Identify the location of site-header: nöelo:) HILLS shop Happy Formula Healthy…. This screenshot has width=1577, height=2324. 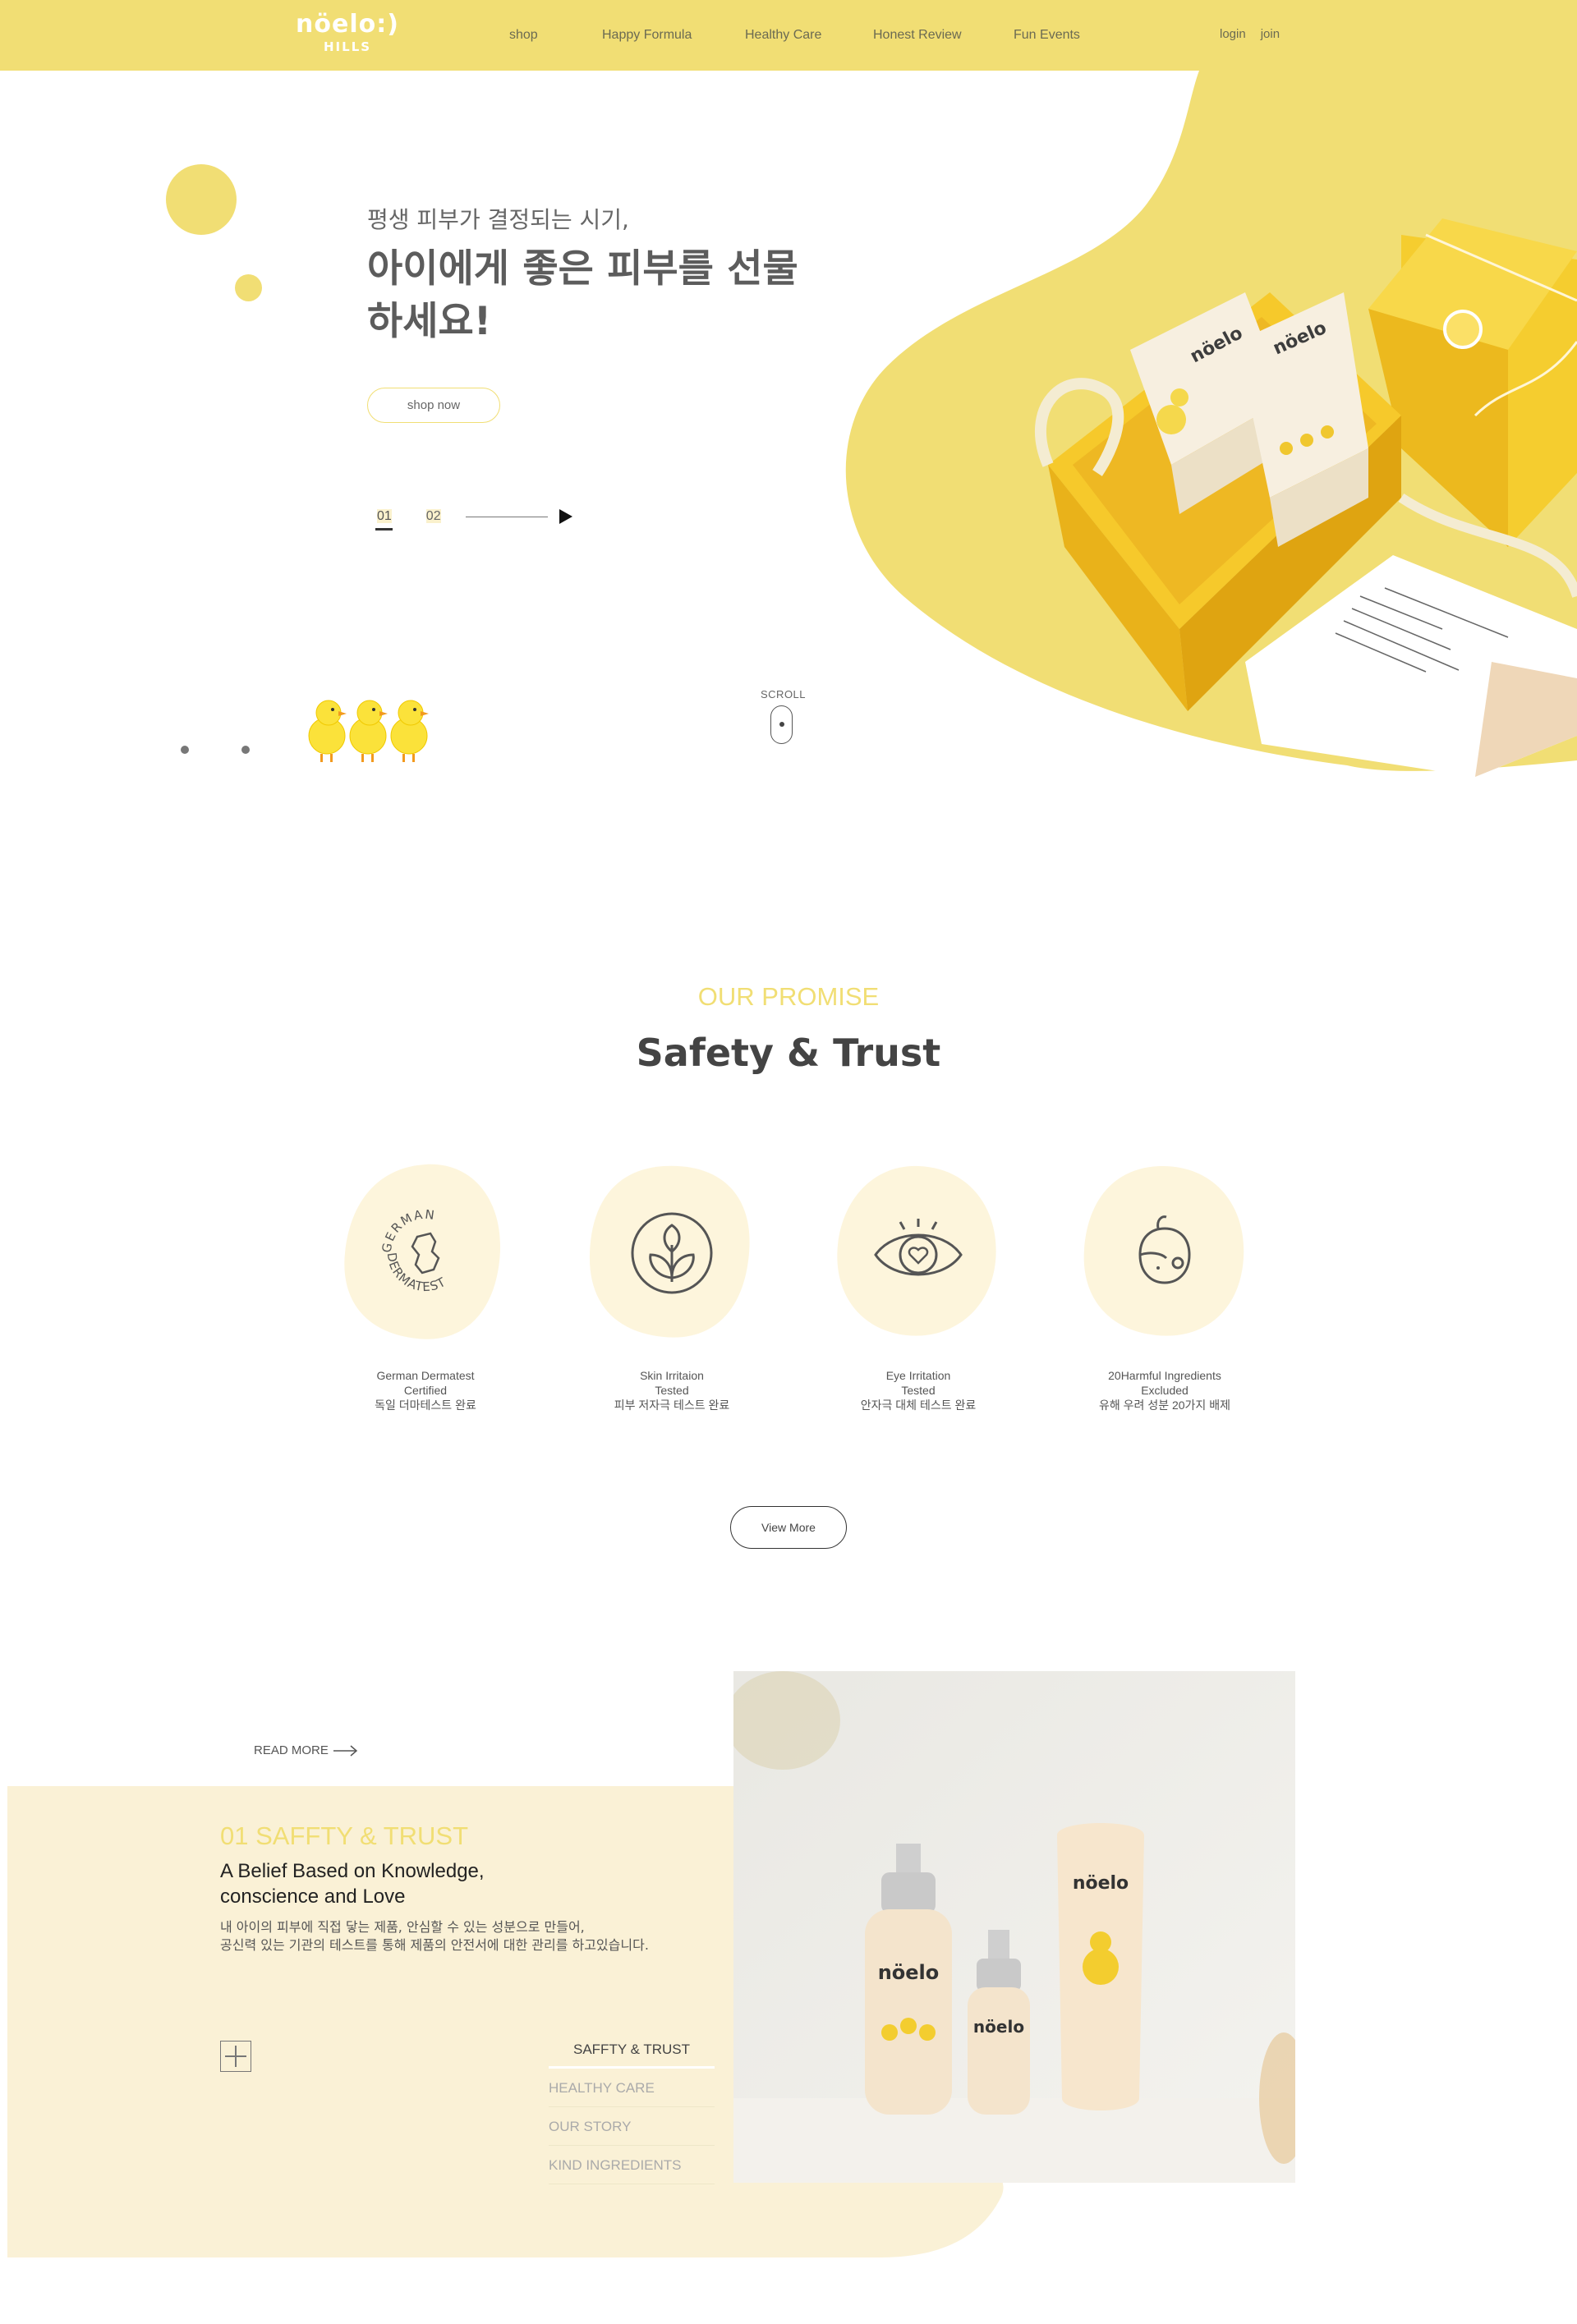
(788, 35).